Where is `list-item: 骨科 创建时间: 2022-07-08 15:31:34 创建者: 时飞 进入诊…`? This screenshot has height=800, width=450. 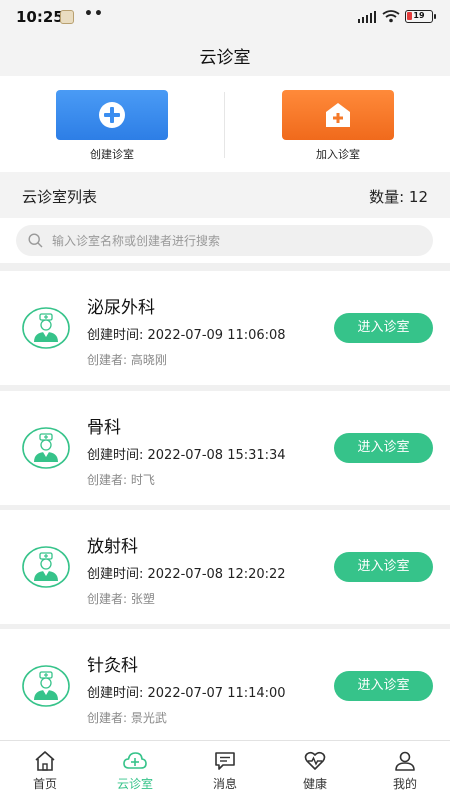 list-item: 骨科 创建时间: 2022-07-08 15:31:34 创建者: 时飞 进入诊… is located at coordinates (225, 448).